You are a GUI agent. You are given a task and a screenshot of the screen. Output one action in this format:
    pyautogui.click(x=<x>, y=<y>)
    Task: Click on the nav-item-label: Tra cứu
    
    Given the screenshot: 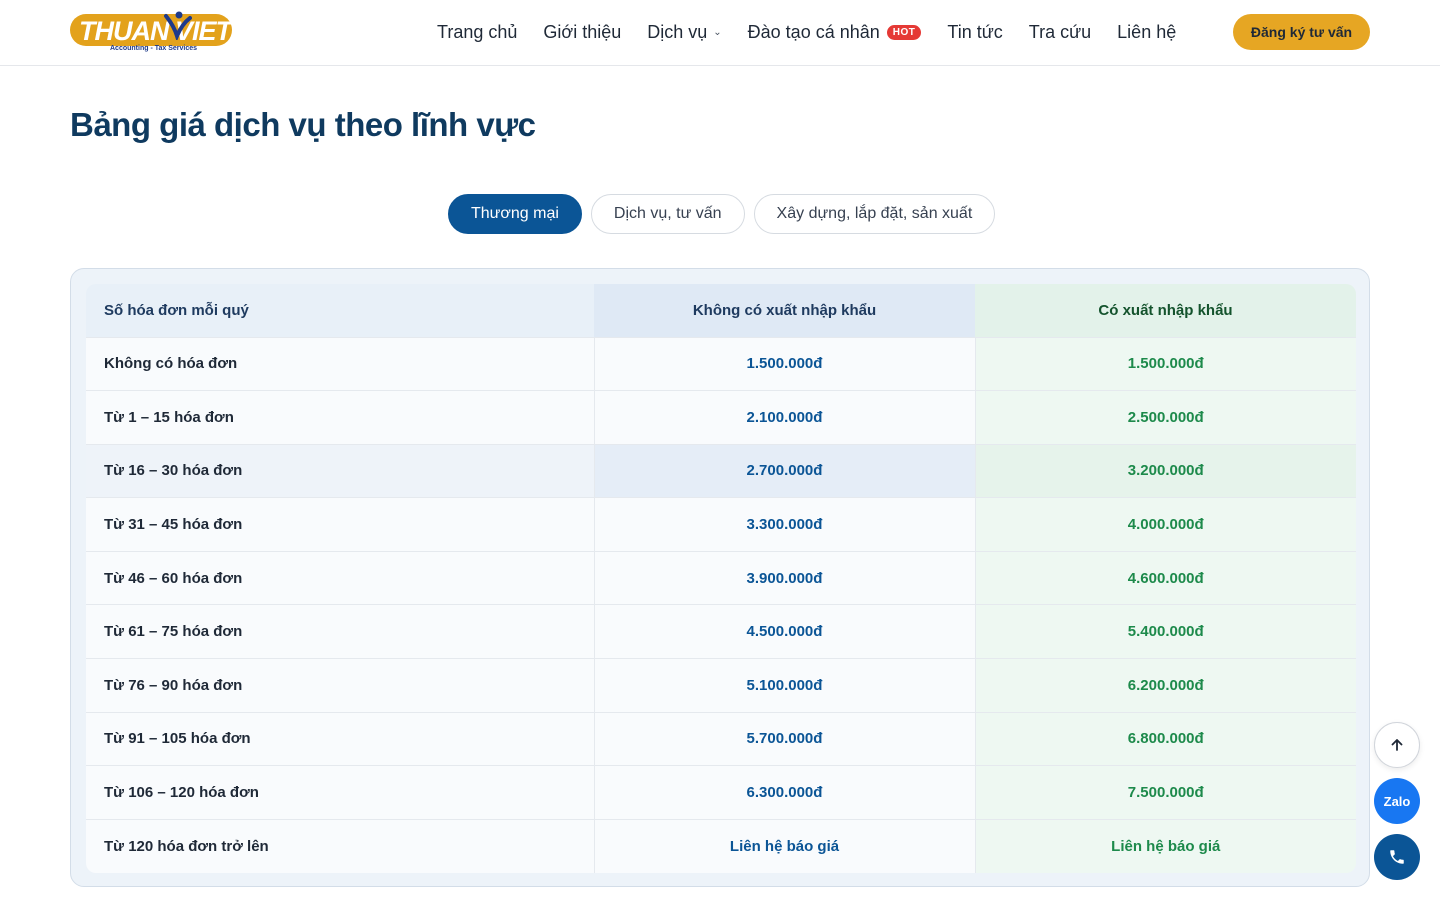 What is the action you would take?
    pyautogui.click(x=1060, y=31)
    